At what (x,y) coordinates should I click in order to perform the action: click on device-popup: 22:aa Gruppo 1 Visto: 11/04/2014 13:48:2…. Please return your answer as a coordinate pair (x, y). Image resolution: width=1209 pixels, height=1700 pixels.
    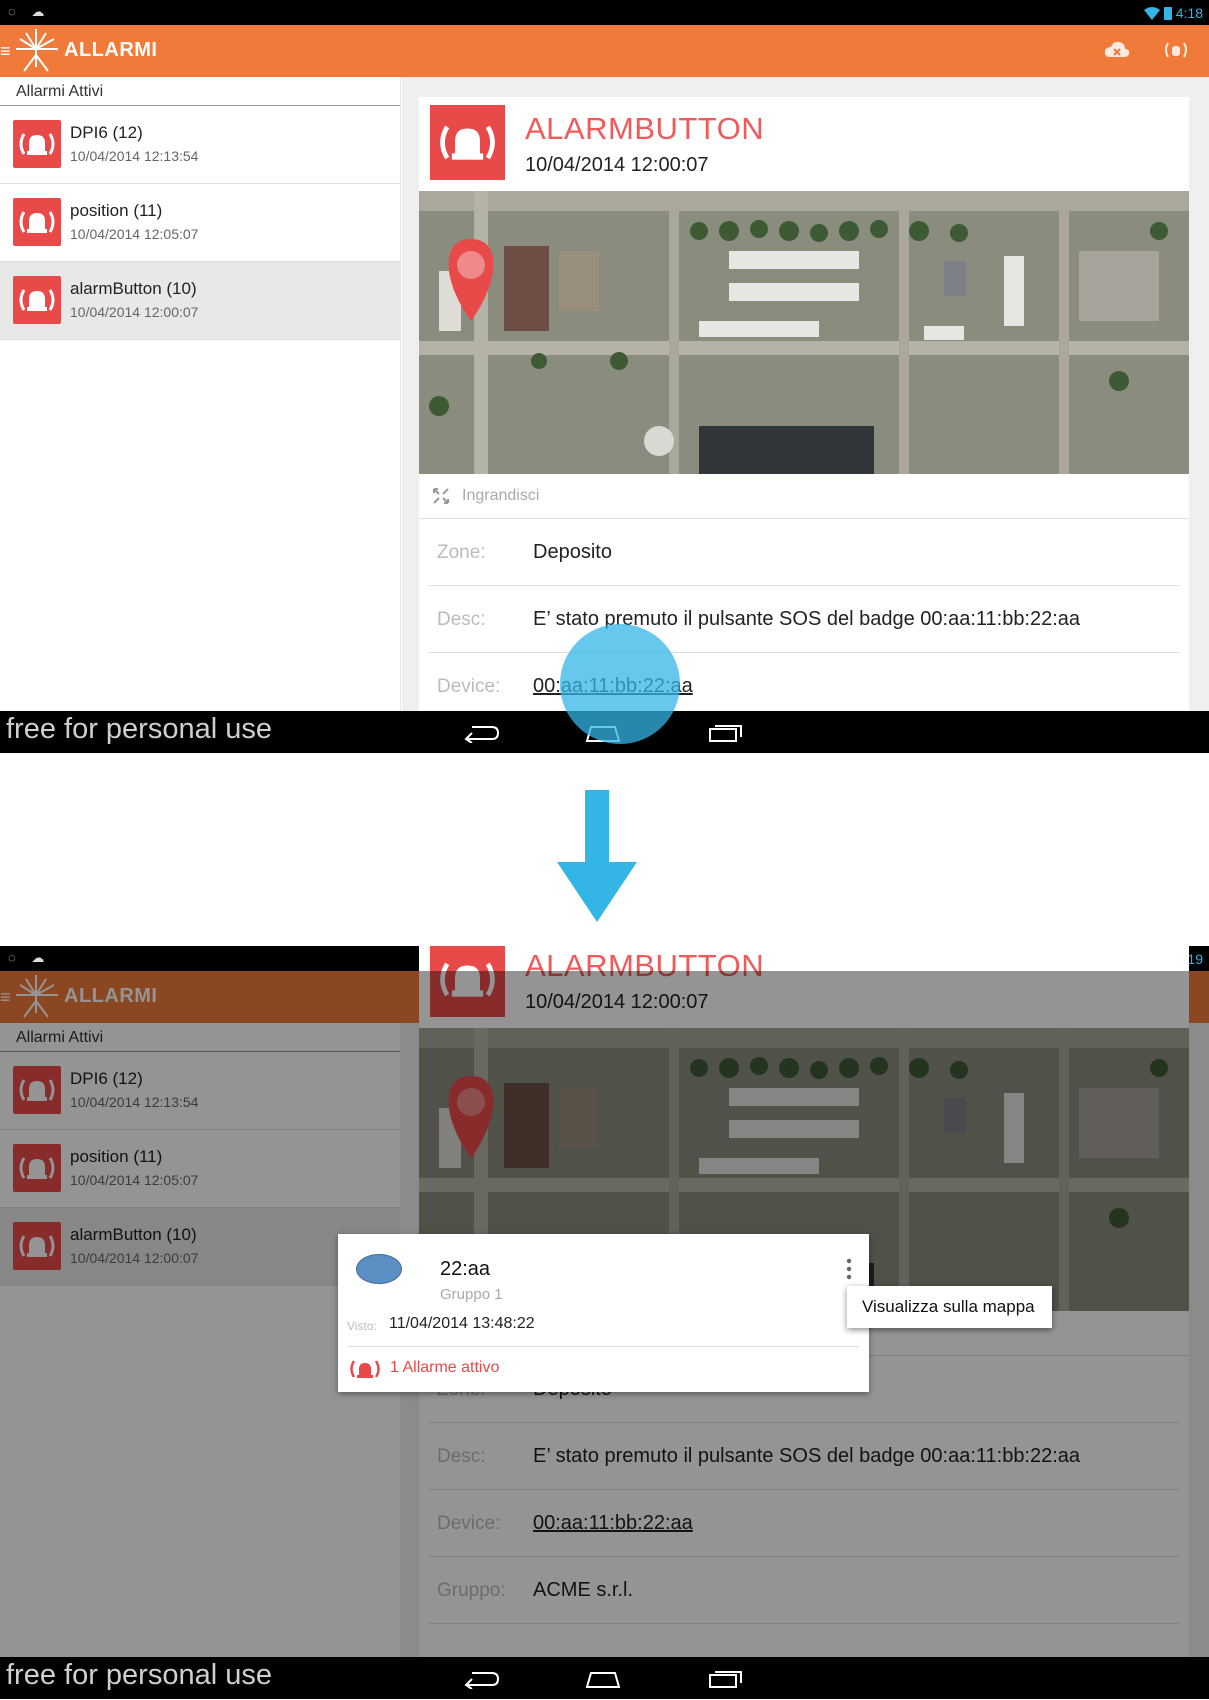
    Looking at the image, I should click on (603, 1313).